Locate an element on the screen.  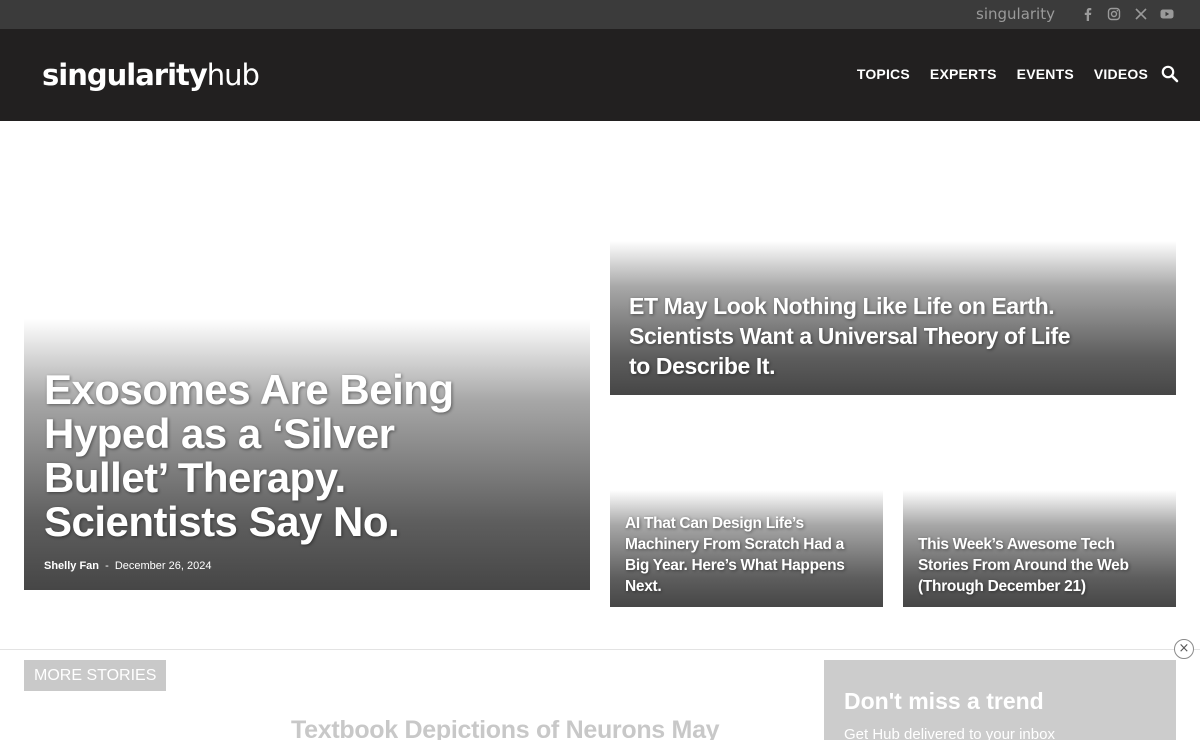
more-stories-label: MORE STORIES is located at coordinates (95, 675).